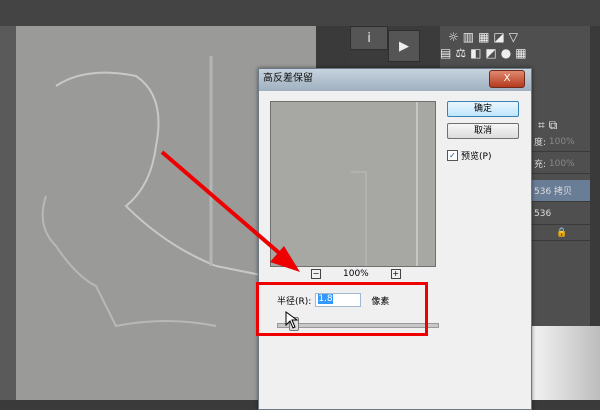  What do you see at coordinates (292, 320) in the screenshot?
I see `mouse-cursor-icon` at bounding box center [292, 320].